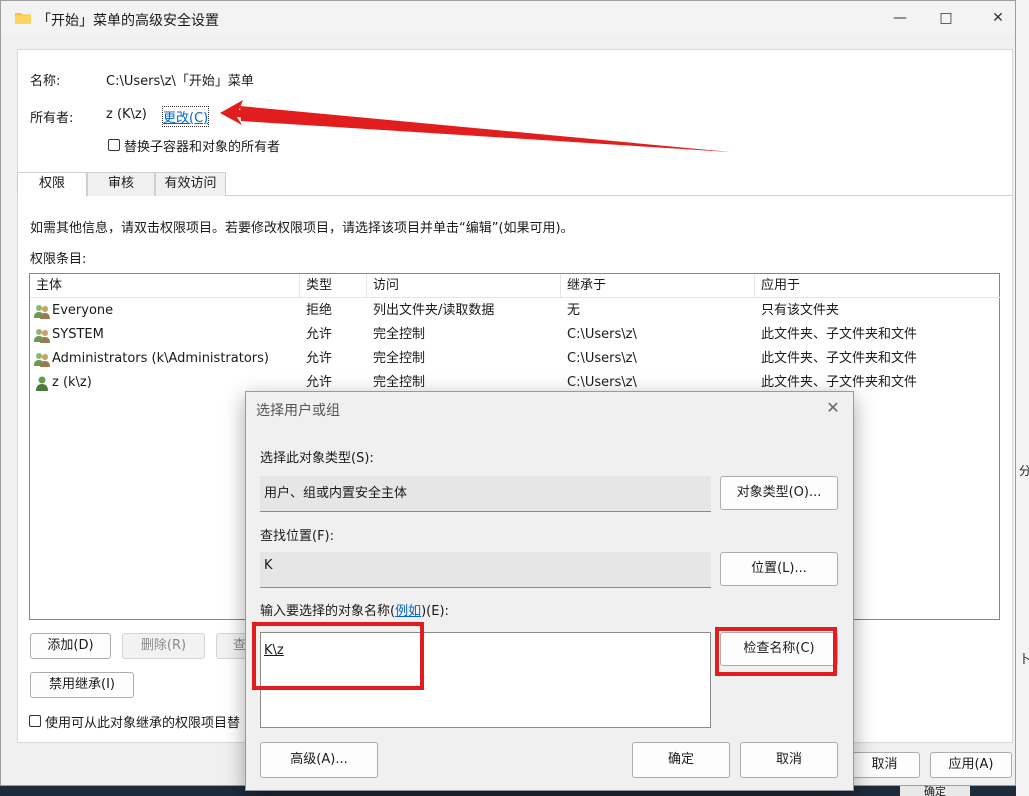  Describe the element at coordinates (658, 286) in the screenshot. I see `column-header-inherited: 继承于` at that location.